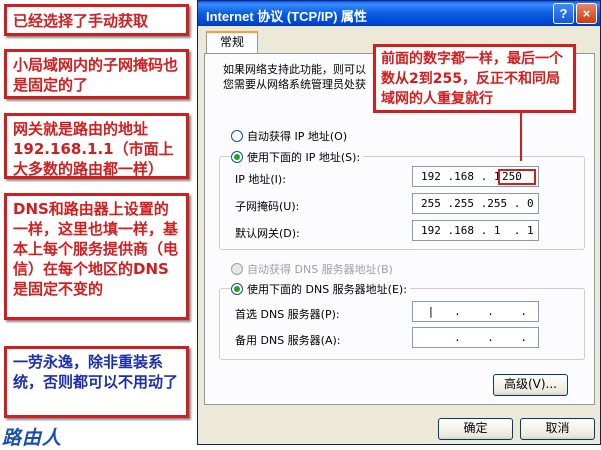 Image resolution: width=601 pixels, height=450 pixels. I want to click on ip-address-label: IP 地址(I):, so click(260, 179).